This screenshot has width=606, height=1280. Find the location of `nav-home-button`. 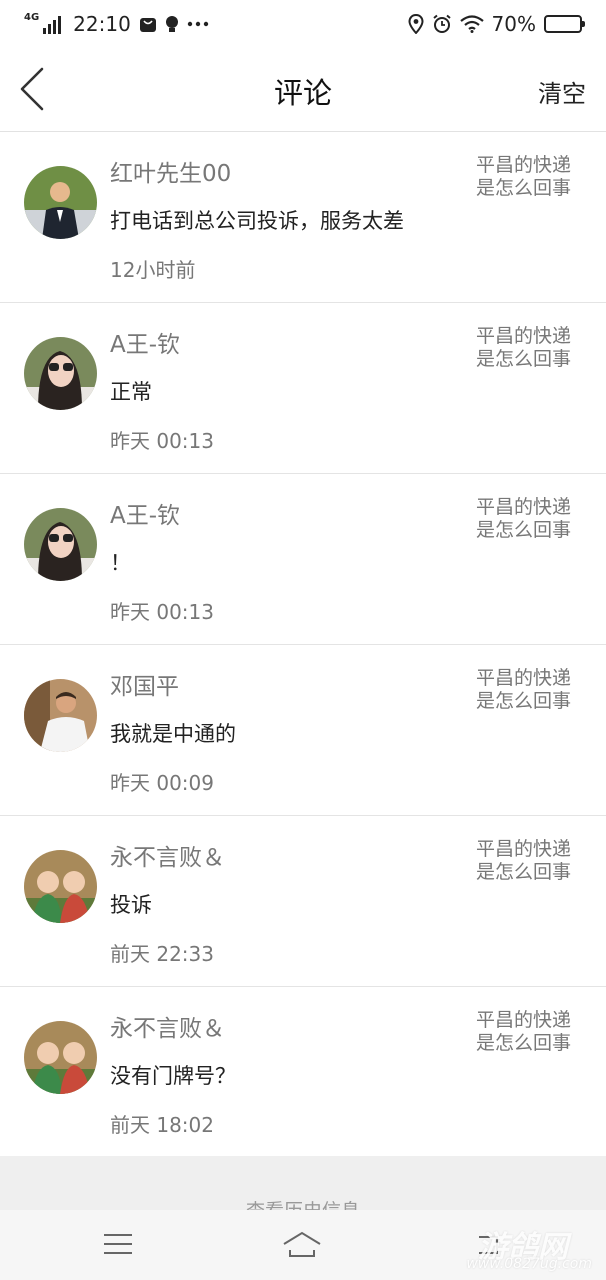

nav-home-button is located at coordinates (302, 1244).